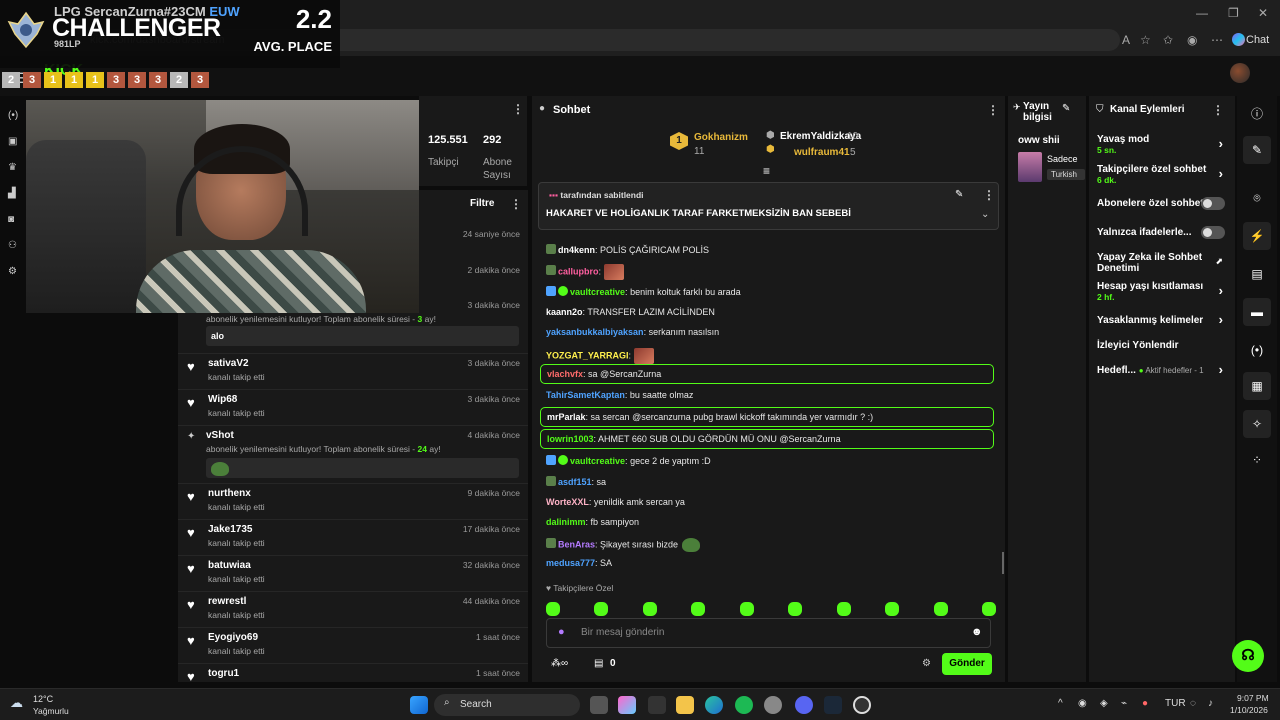 The height and width of the screenshot is (720, 1280). I want to click on volume-icon: ♪, so click(1210, 703).